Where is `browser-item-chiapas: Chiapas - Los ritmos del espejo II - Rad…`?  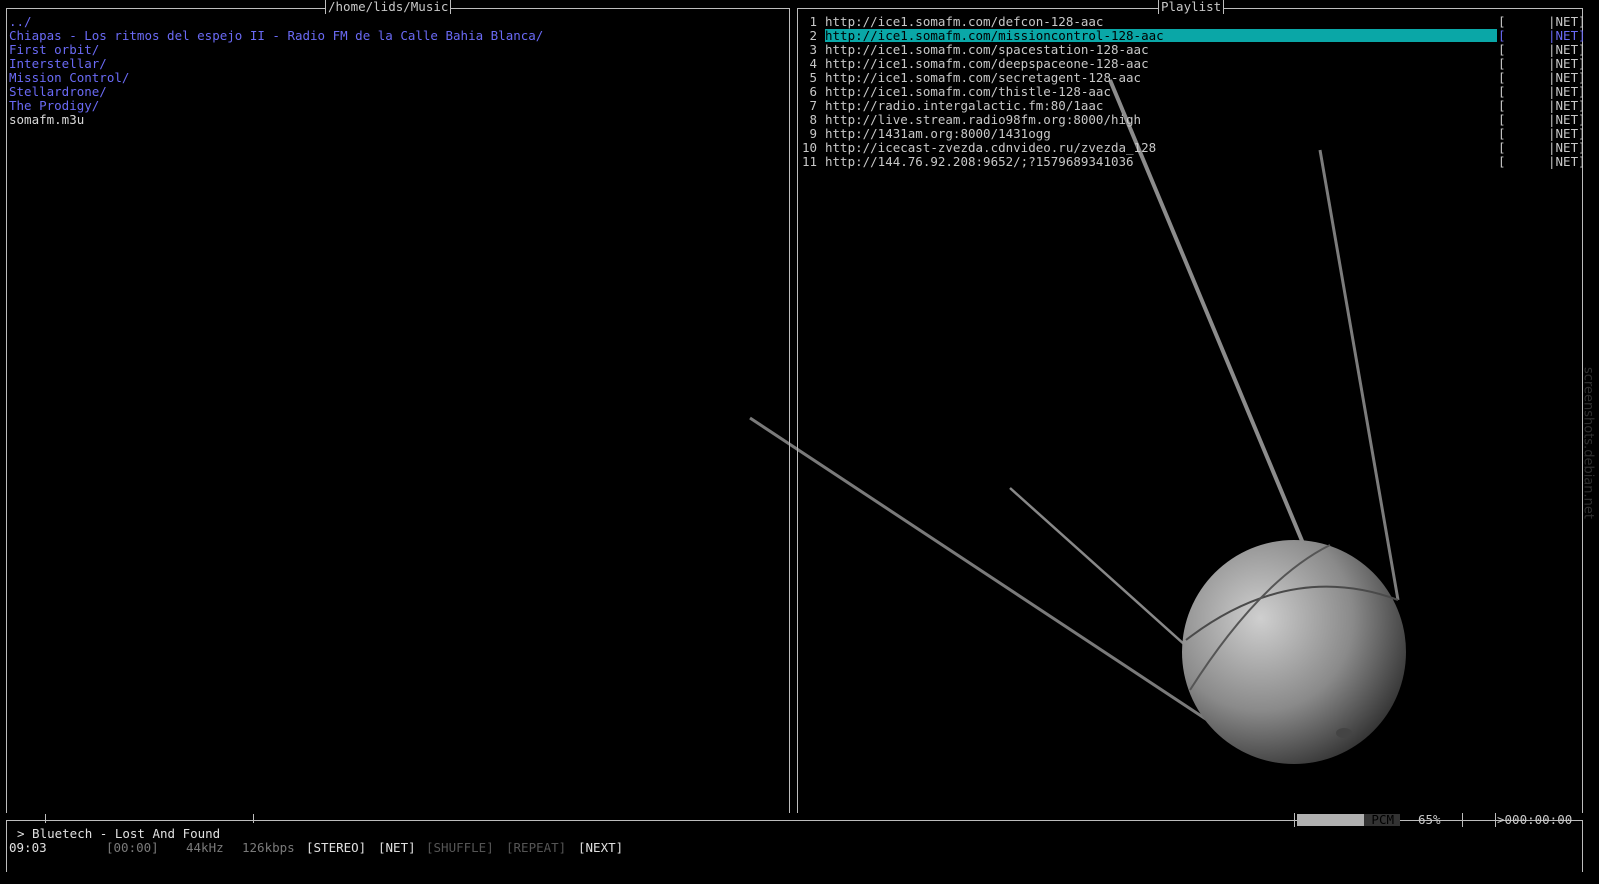
browser-item-chiapas: Chiapas - Los ritmos del espejo II - Rad… is located at coordinates (276, 36).